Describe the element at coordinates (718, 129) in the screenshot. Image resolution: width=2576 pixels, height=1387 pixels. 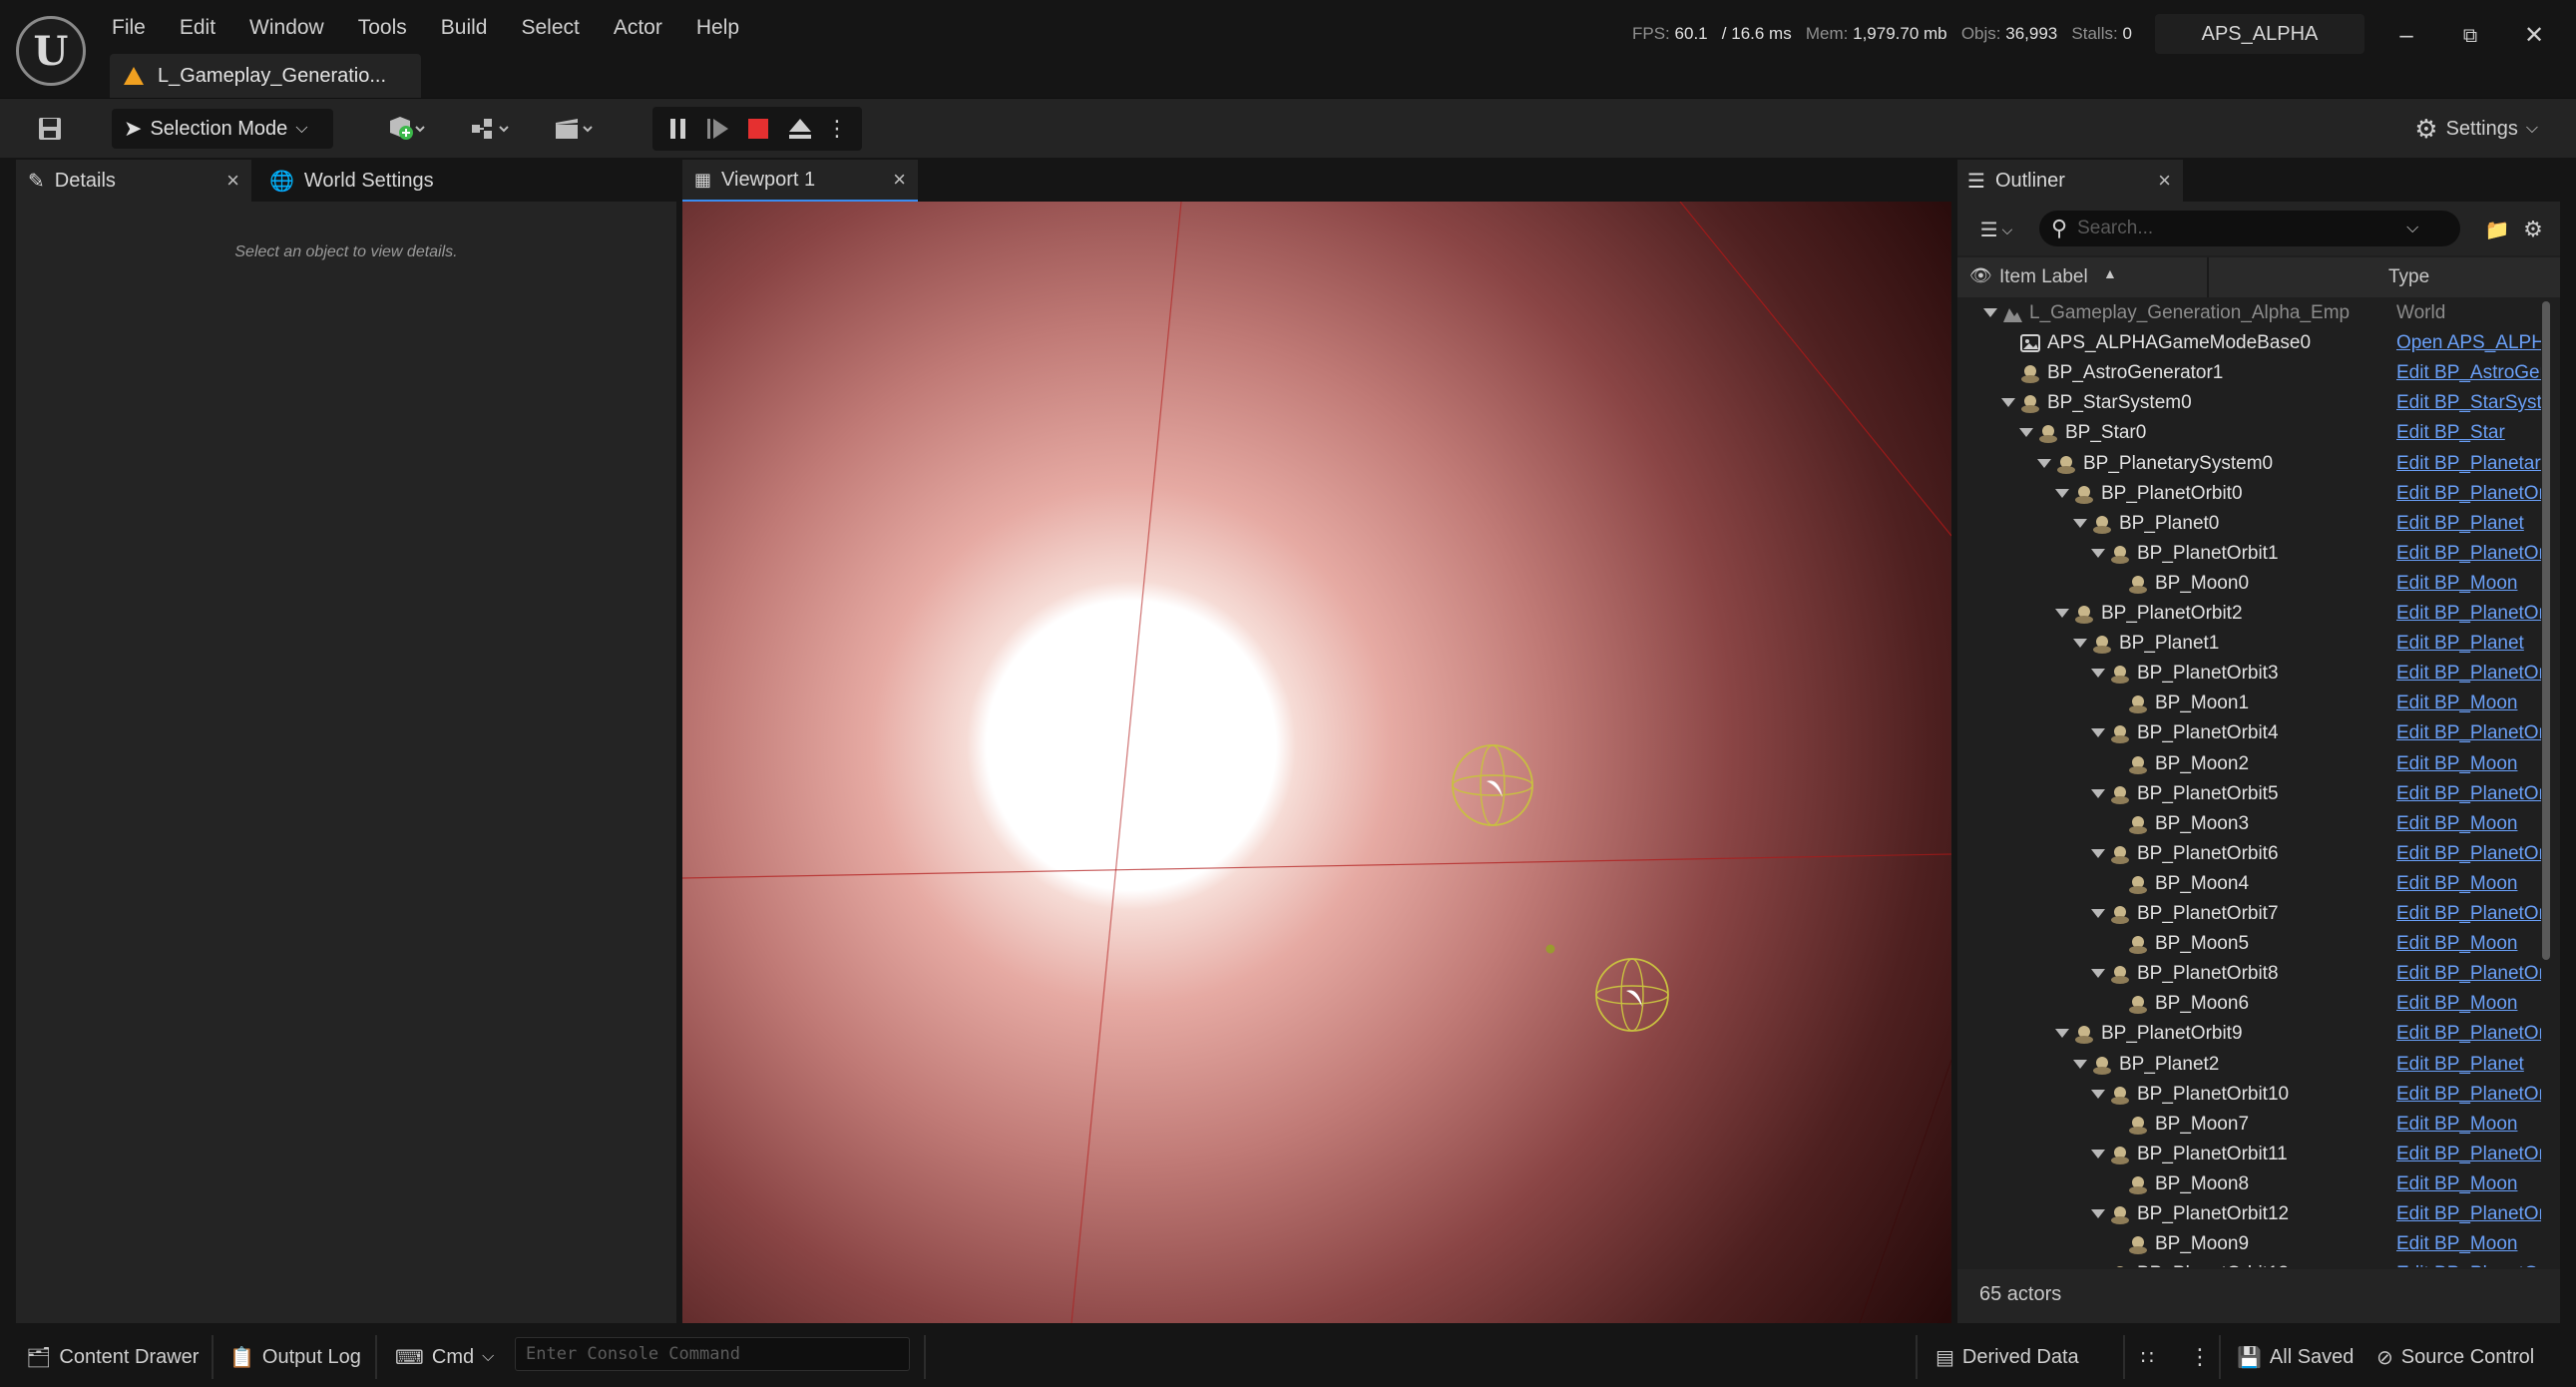
I see `skip-frame-icon` at that location.